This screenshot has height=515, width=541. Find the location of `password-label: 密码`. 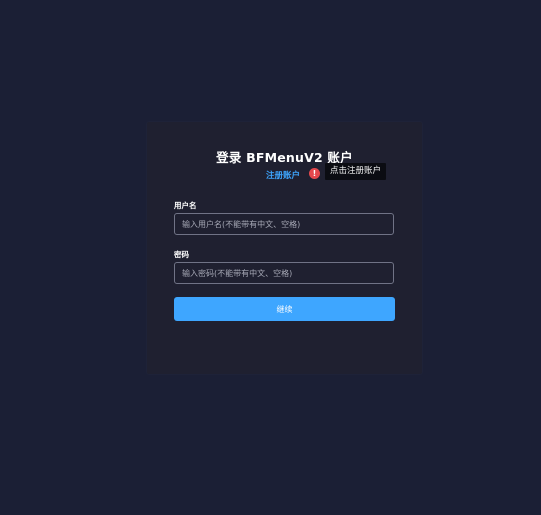

password-label: 密码 is located at coordinates (181, 254).